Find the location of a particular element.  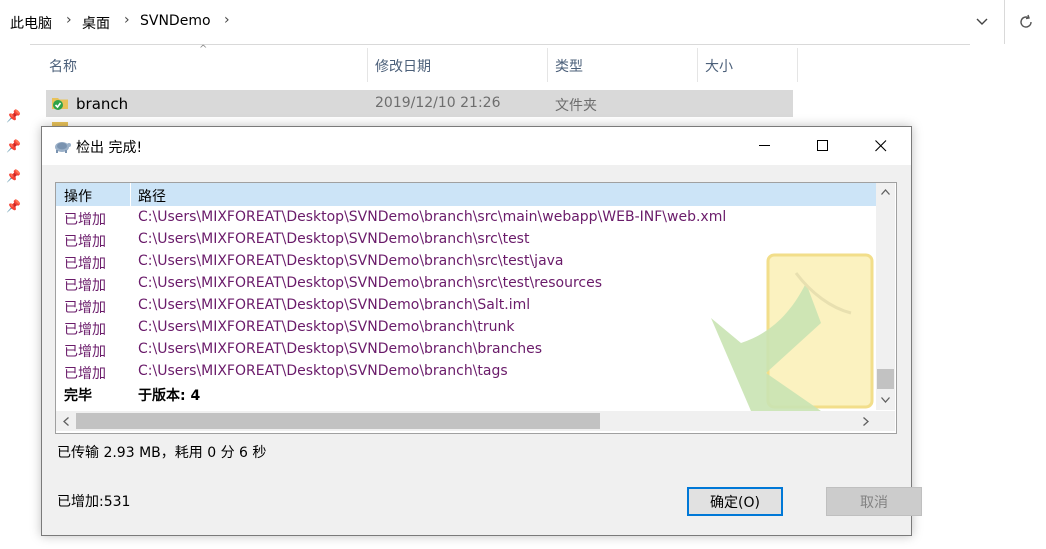

maximize-icon is located at coordinates (822, 145).